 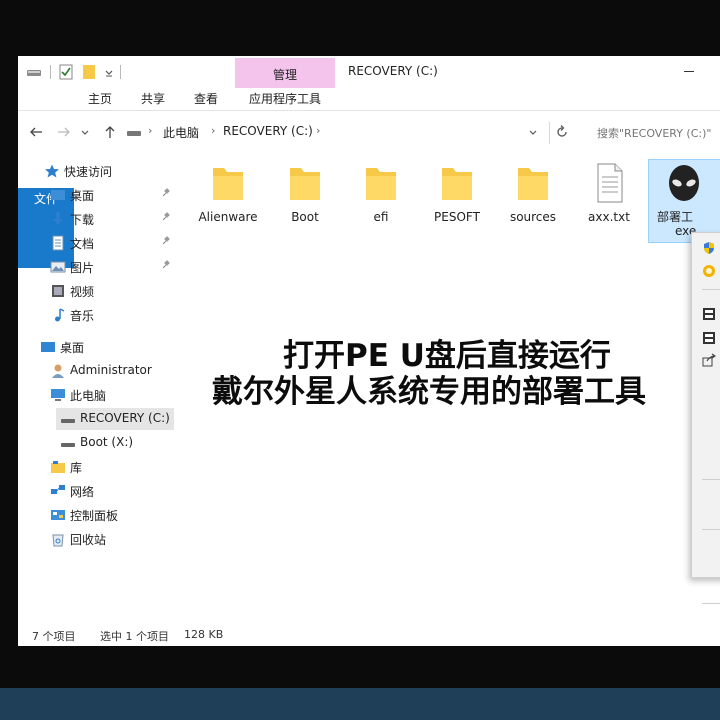 What do you see at coordinates (549, 133) in the screenshot?
I see `address-divider` at bounding box center [549, 133].